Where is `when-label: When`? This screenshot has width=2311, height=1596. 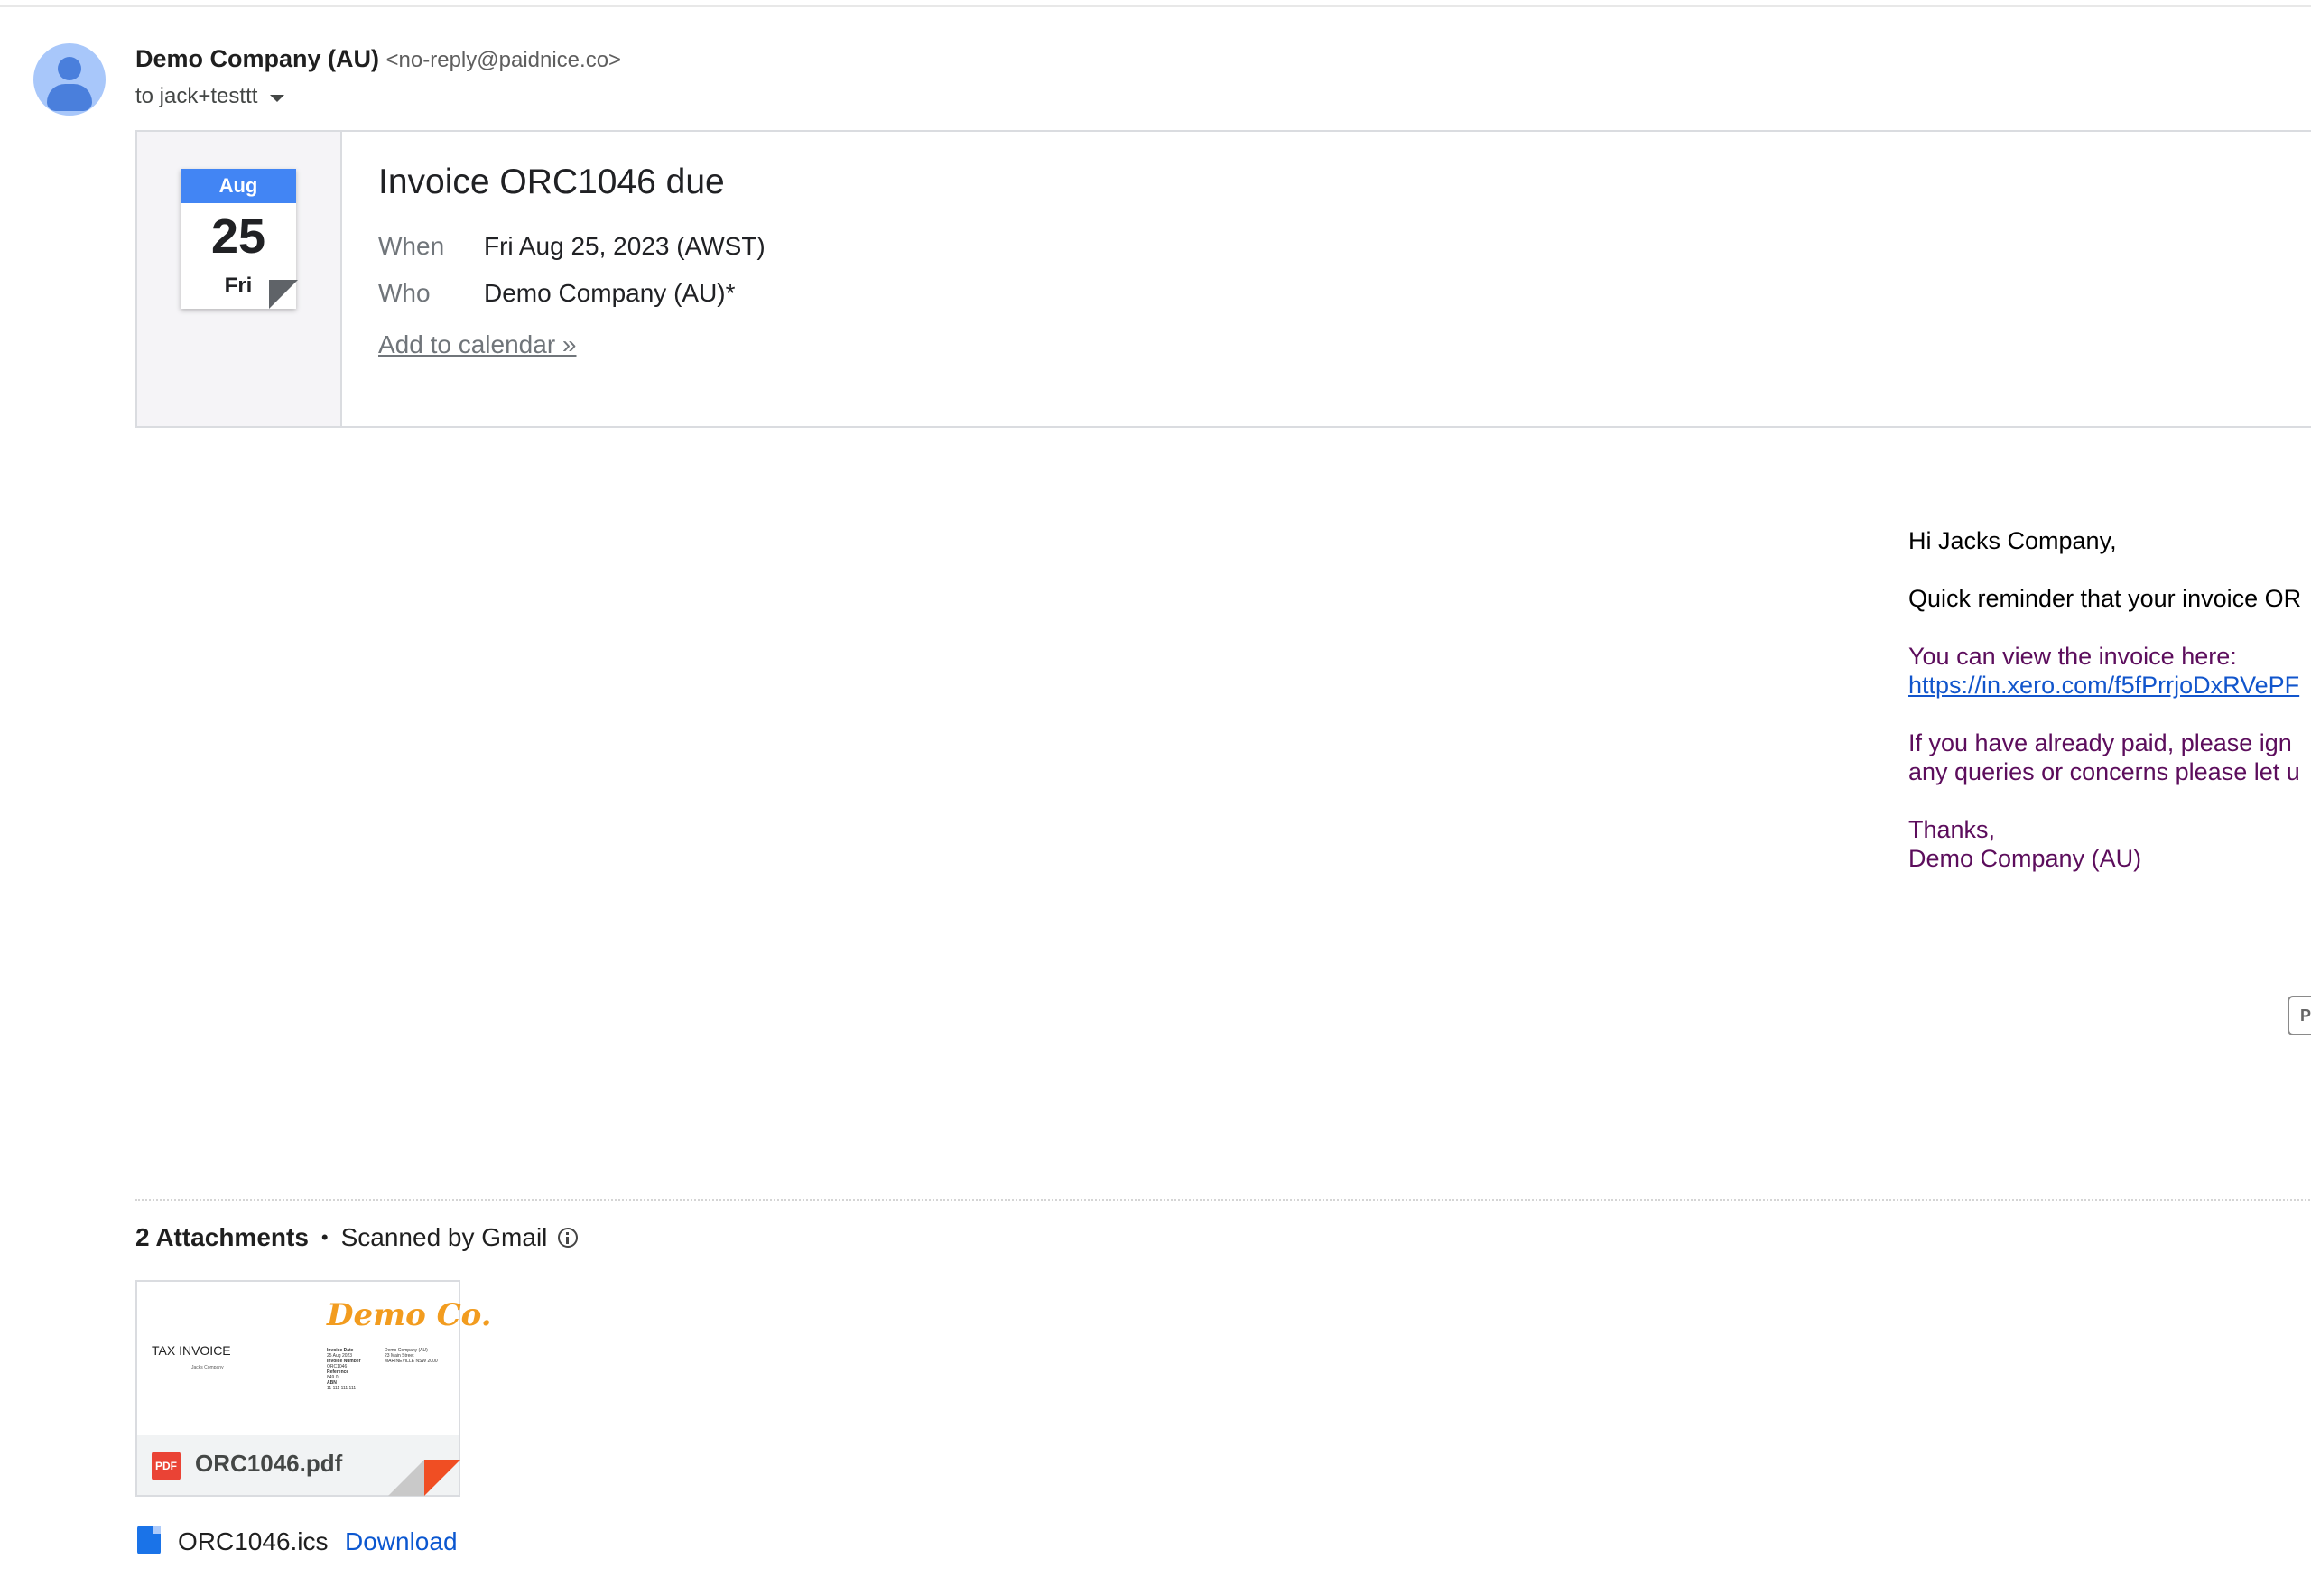 when-label: When is located at coordinates (411, 246).